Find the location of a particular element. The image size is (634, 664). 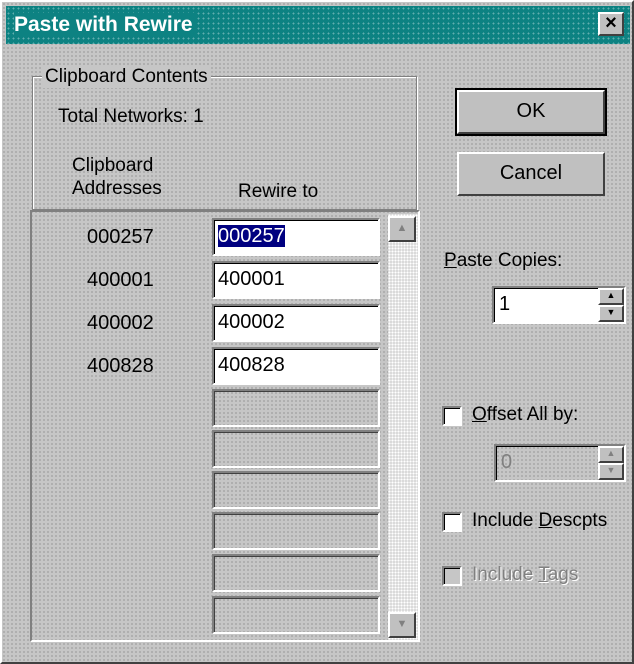

offset-all-label: Offset All by: is located at coordinates (525, 415).